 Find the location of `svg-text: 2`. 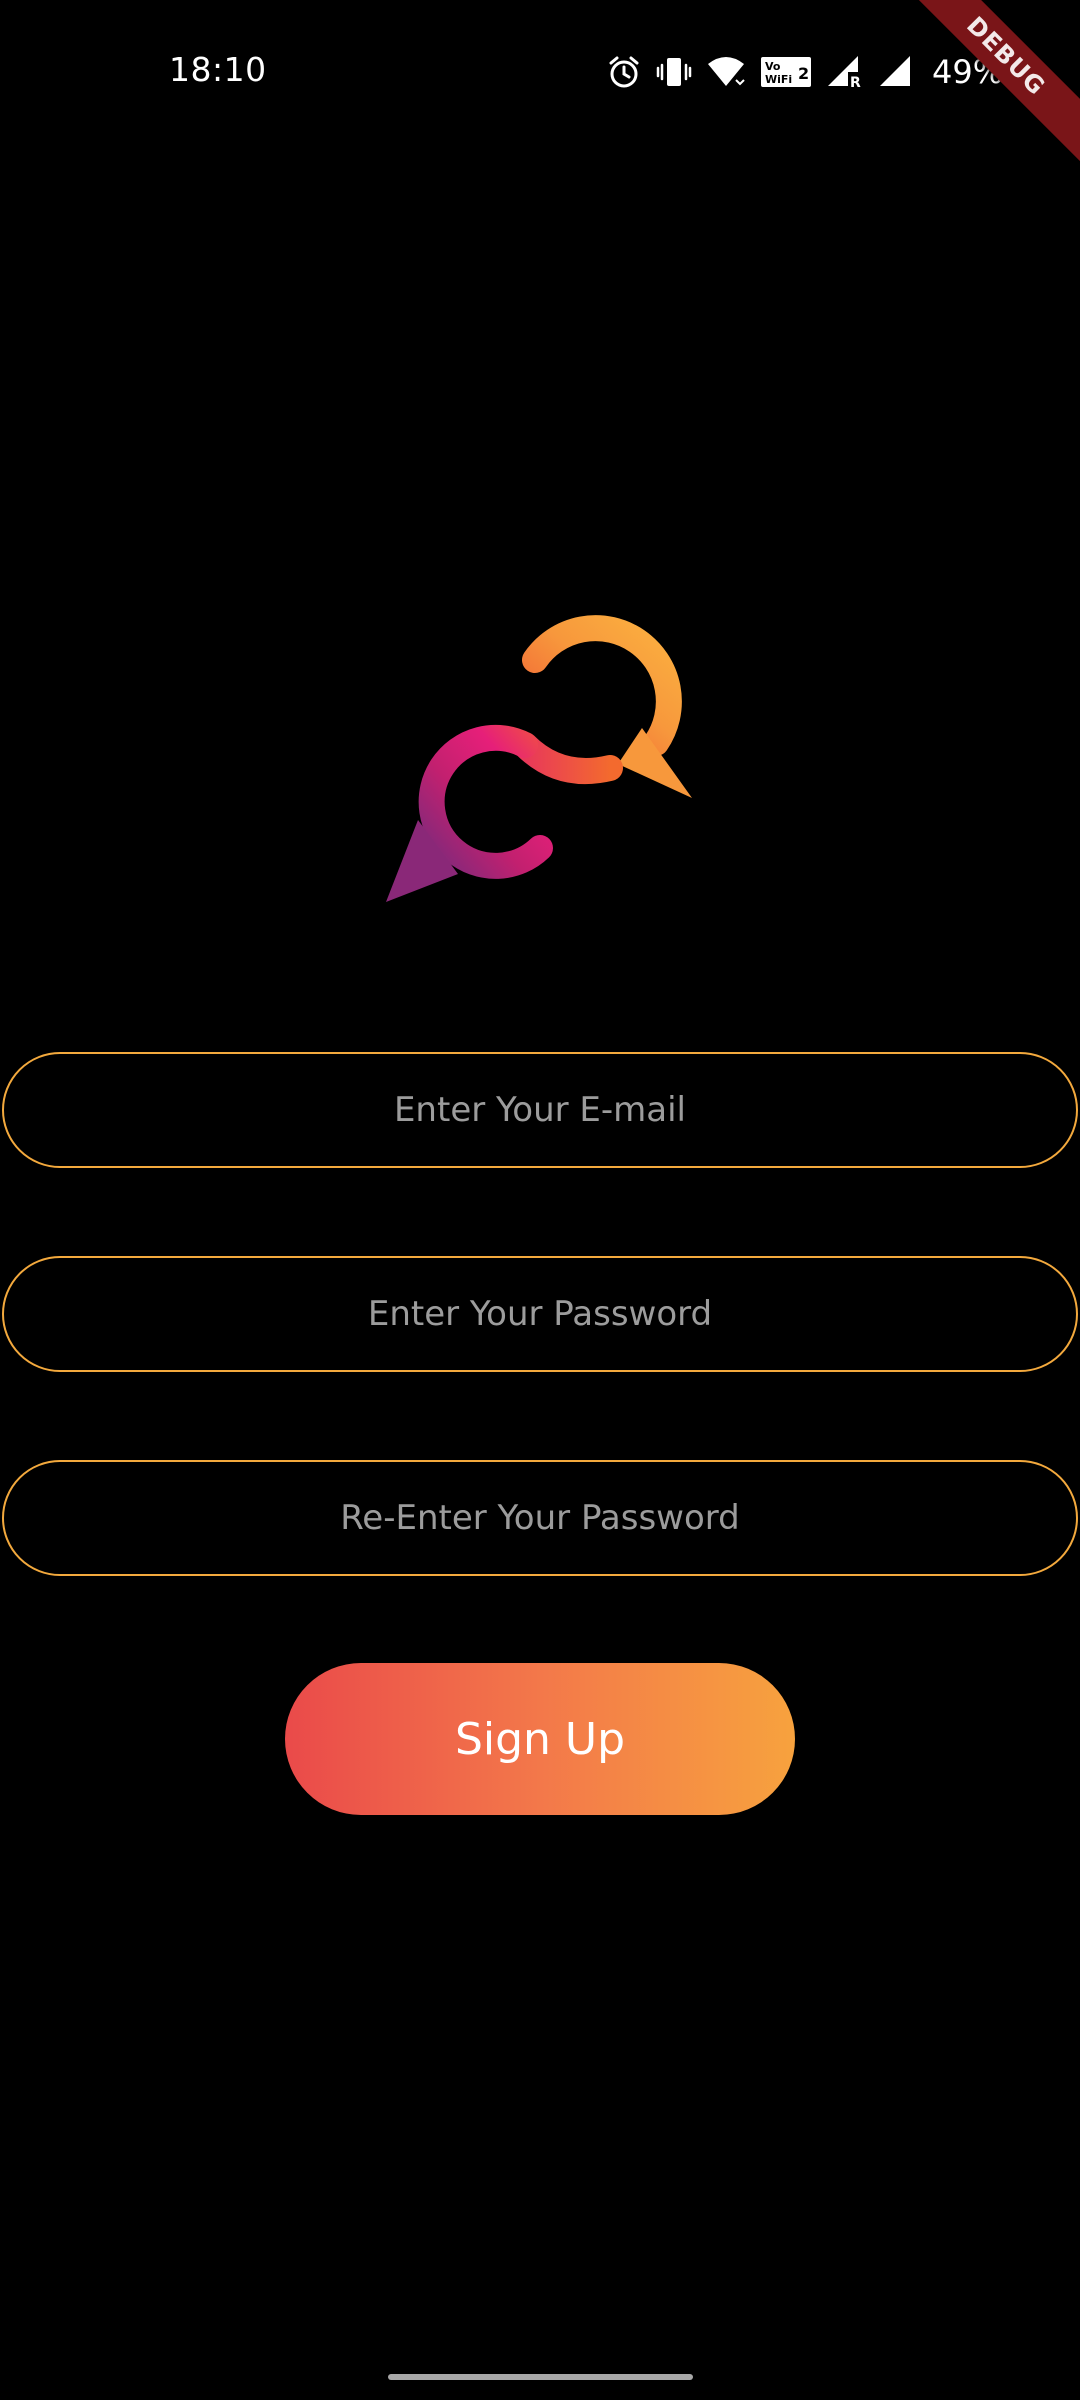

svg-text: 2 is located at coordinates (803, 73).